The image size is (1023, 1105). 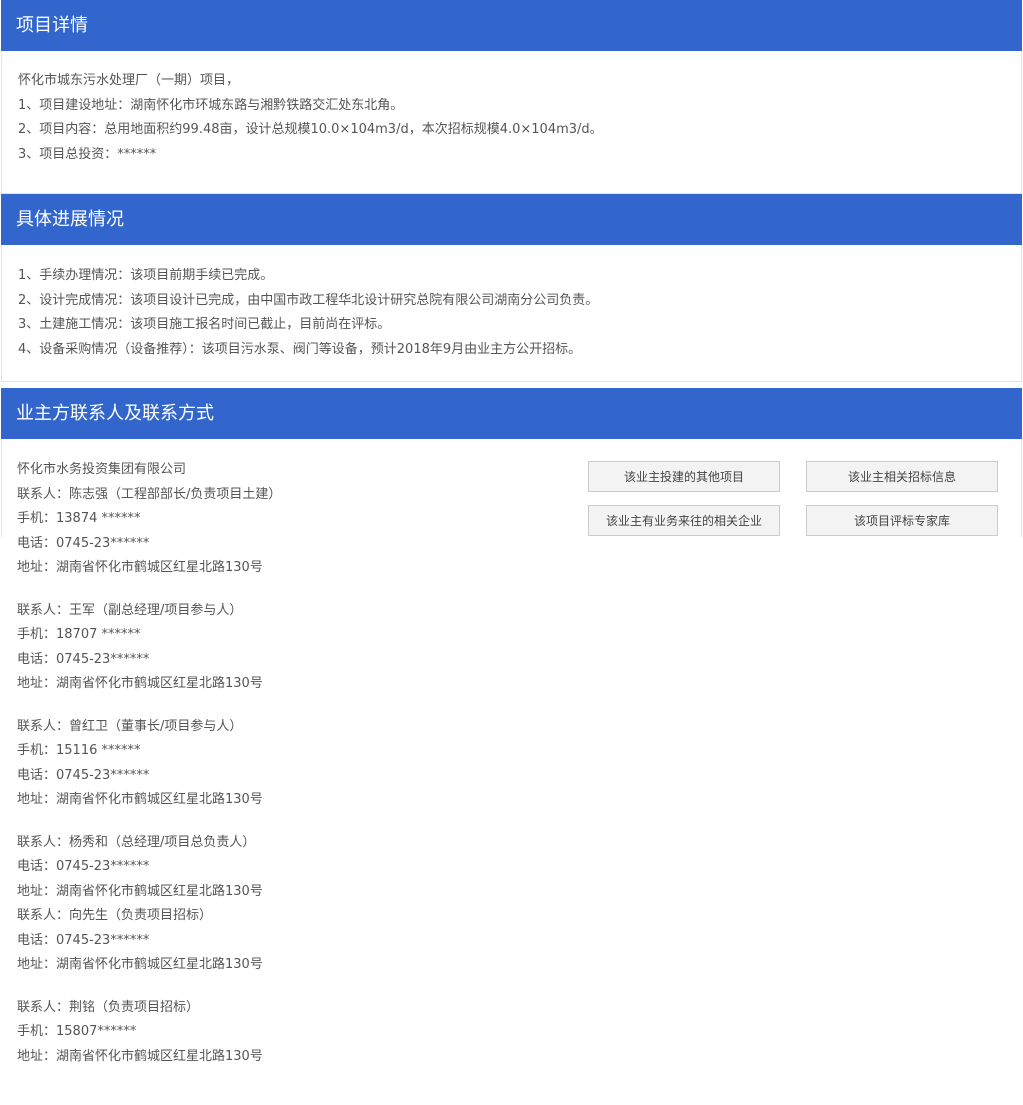 I want to click on owner-contacts-header: 业主方联系人及联系方式, so click(x=511, y=413).